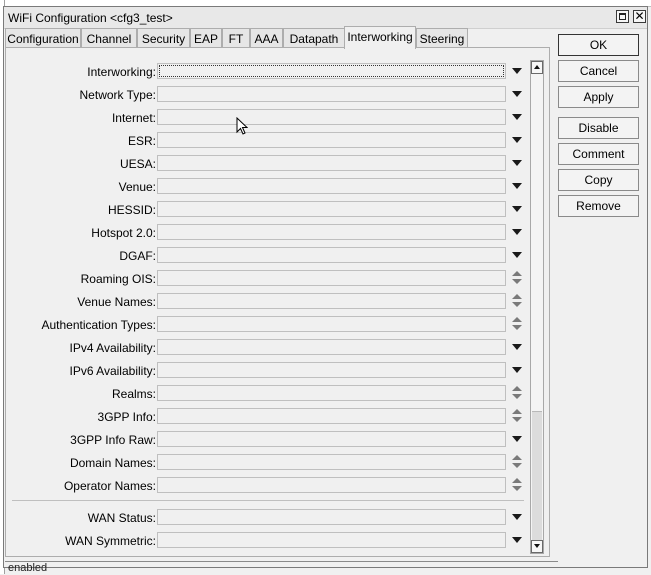 This screenshot has height=575, width=651. I want to click on row-esr: ESR:, so click(267, 141).